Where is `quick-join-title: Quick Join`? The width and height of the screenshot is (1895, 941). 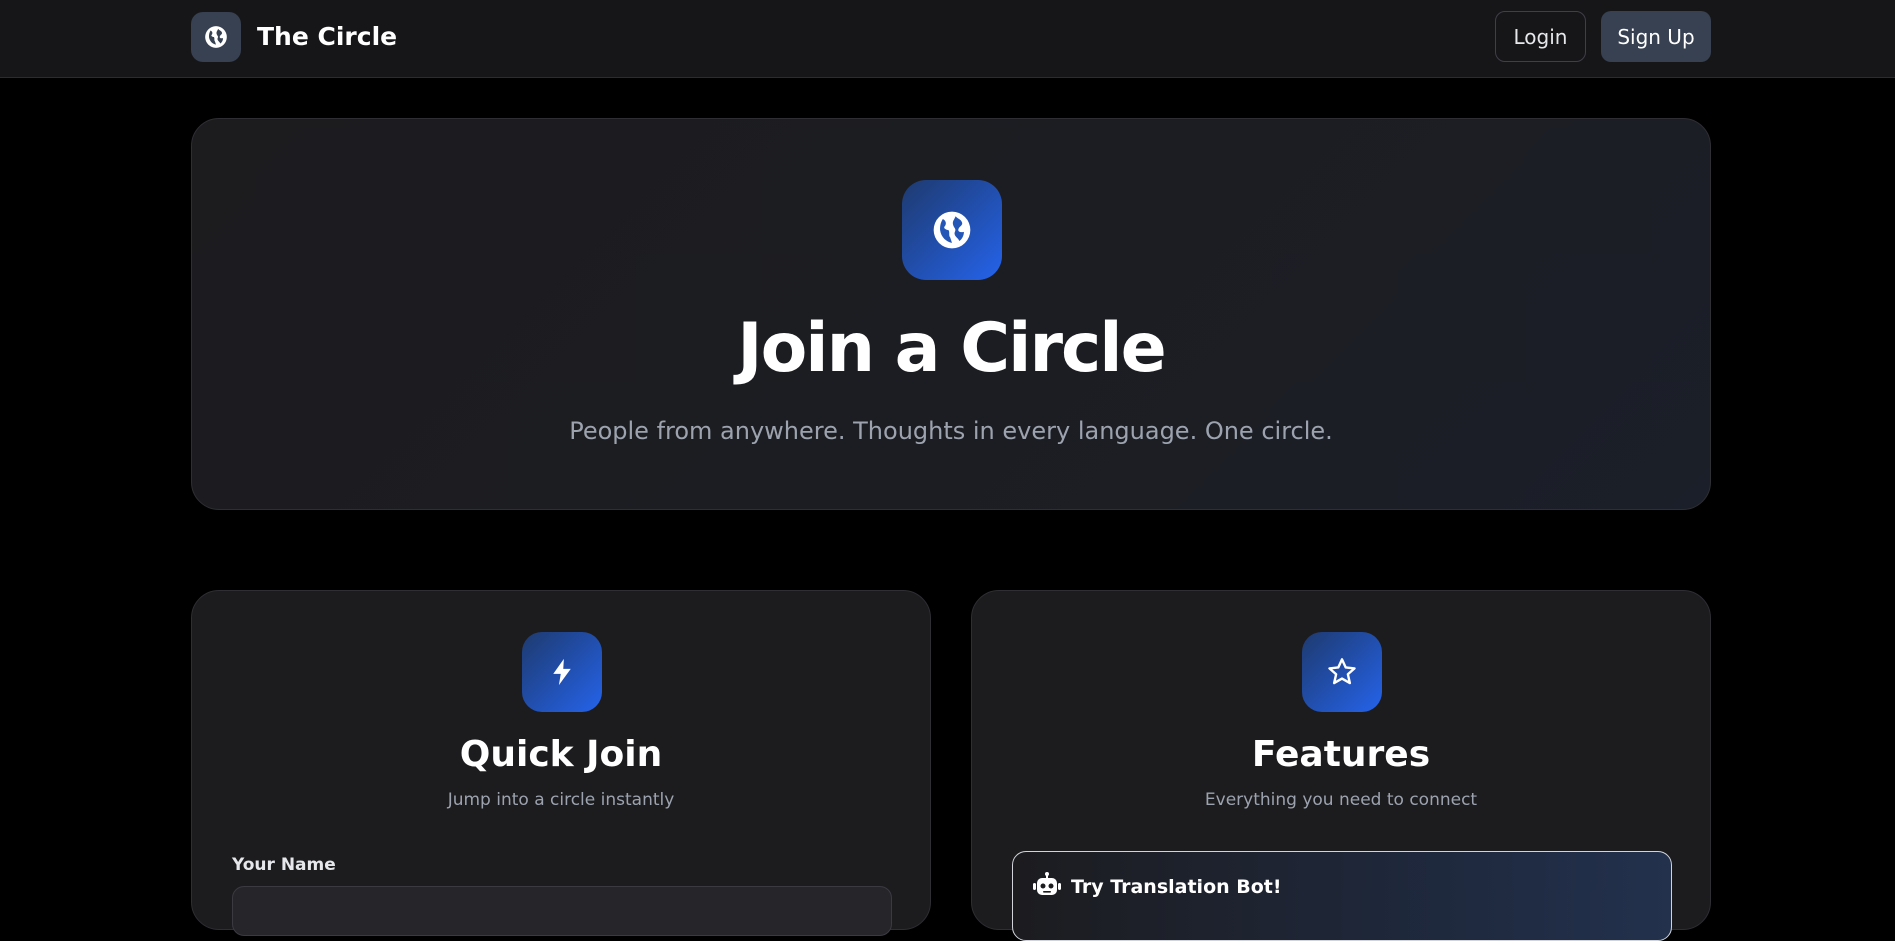 quick-join-title: Quick Join is located at coordinates (561, 754).